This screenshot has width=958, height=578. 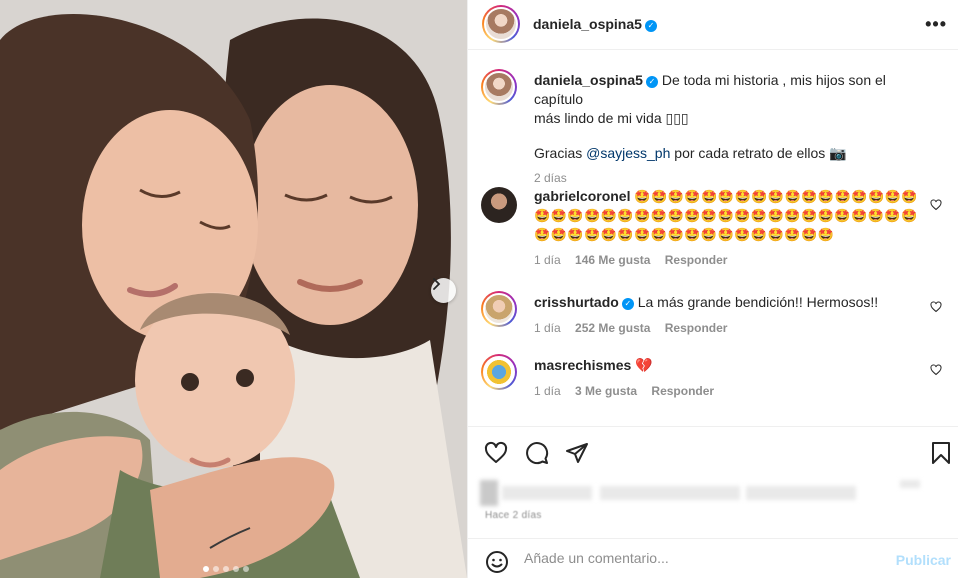 I want to click on author-username: daniela_ospina5, so click(x=587, y=24).